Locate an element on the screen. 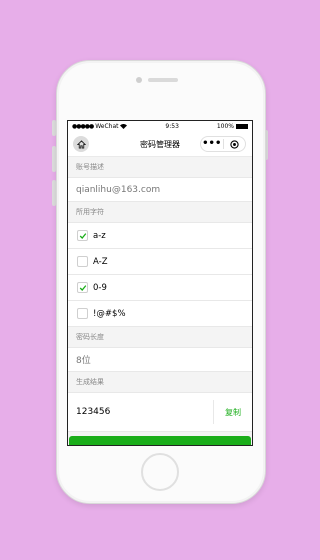 This screenshot has width=320, height=560. charset-checklist: a-z A-Z 0-9 !@#$% is located at coordinates (160, 274).